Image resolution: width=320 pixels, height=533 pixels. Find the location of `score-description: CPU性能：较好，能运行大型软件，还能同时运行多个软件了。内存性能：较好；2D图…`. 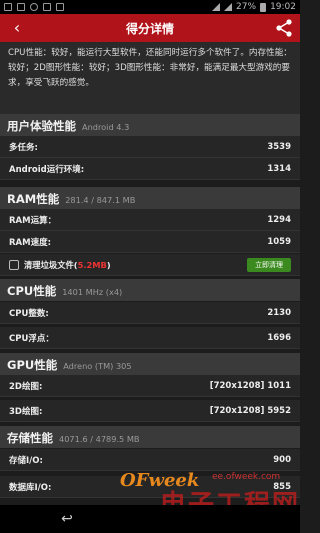

score-description: CPU性能：较好，能运行大型软件，还能同时运行多个软件了。内存性能：较好；2D图… is located at coordinates (150, 78).